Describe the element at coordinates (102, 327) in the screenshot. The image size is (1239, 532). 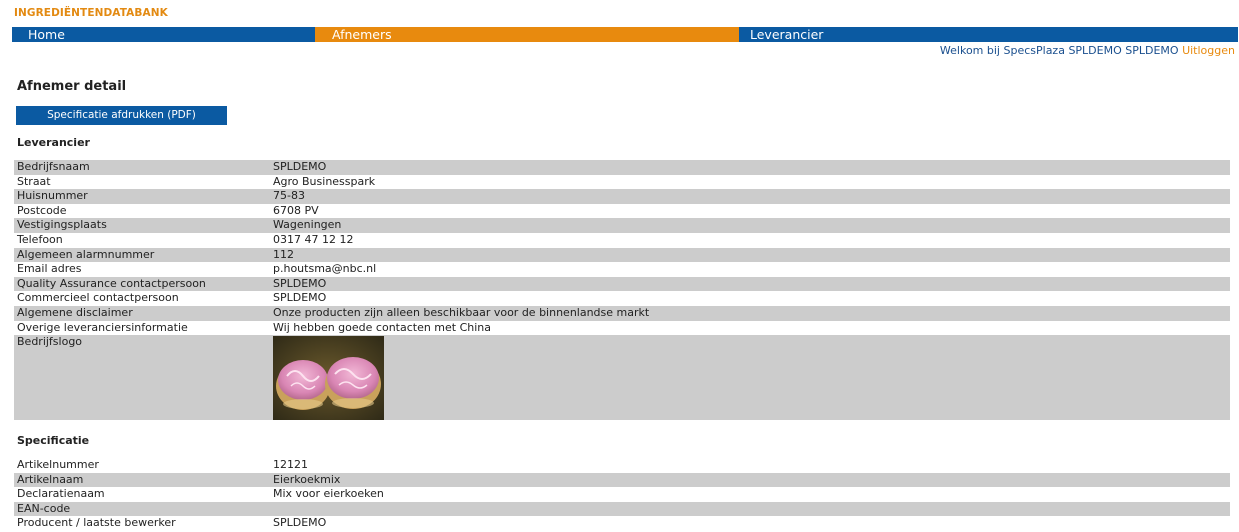
I see `row-label: Overige leveranciersinformatie` at that location.